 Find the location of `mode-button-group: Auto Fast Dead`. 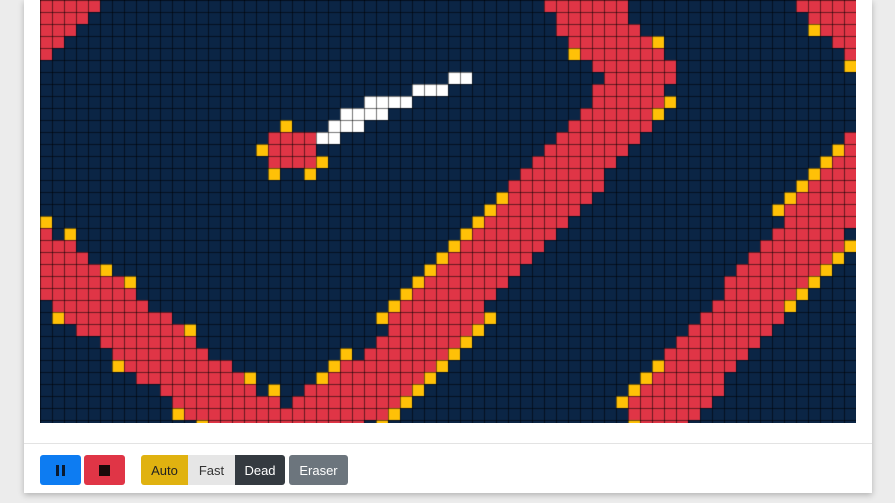

mode-button-group: Auto Fast Dead is located at coordinates (213, 470).